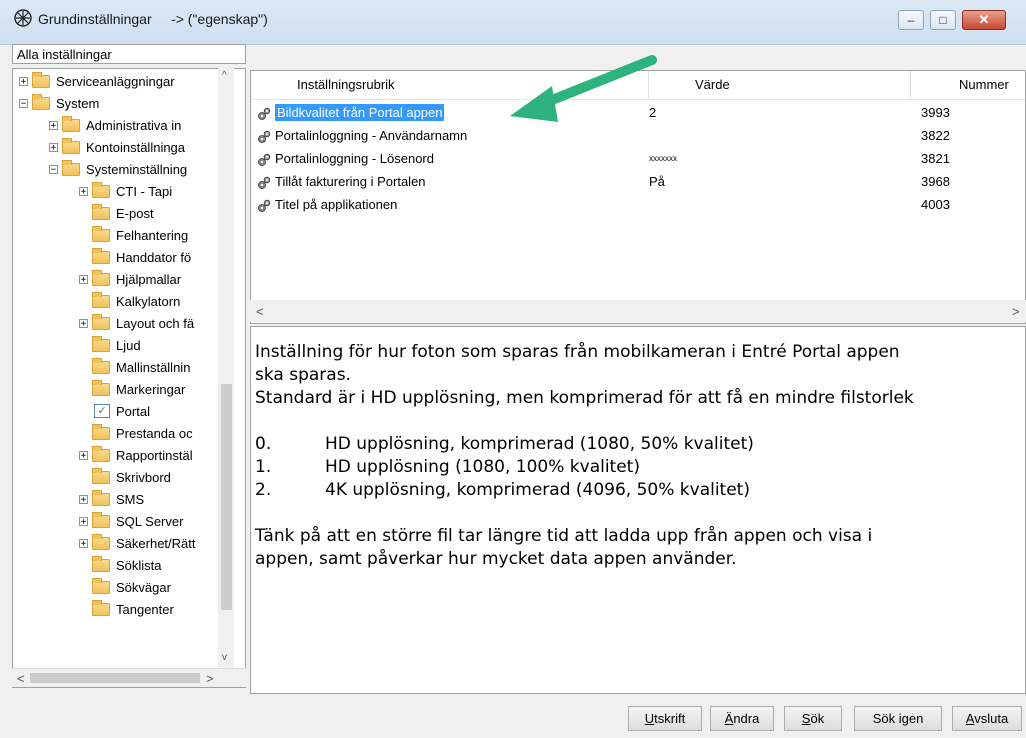 The height and width of the screenshot is (738, 1026). What do you see at coordinates (224, 75) in the screenshot?
I see `scroll-up-icon: ^` at bounding box center [224, 75].